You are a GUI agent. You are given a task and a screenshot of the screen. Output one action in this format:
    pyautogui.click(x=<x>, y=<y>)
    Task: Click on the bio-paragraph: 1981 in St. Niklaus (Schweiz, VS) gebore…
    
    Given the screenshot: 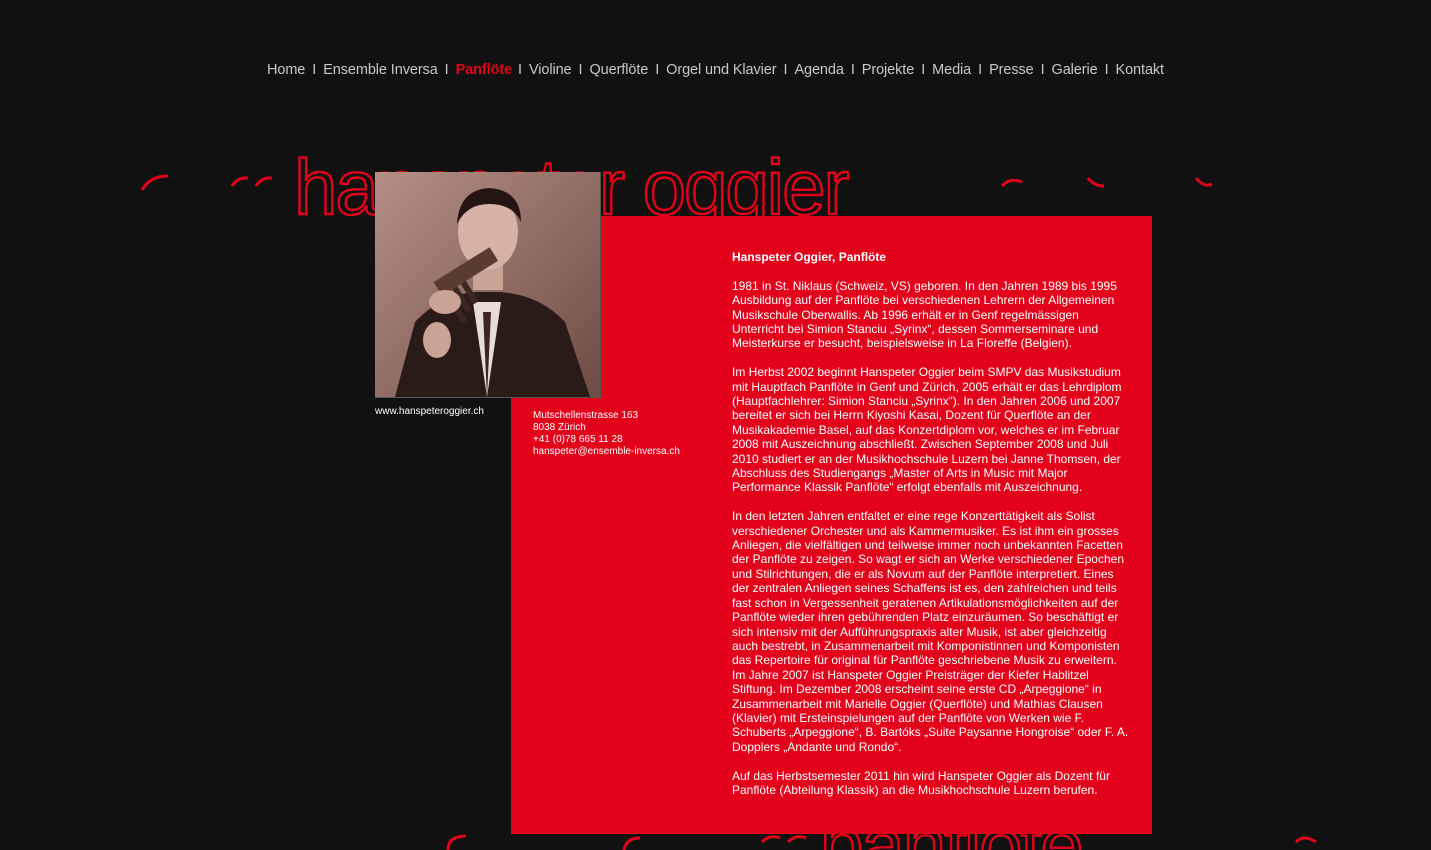 What is the action you would take?
    pyautogui.click(x=924, y=314)
    